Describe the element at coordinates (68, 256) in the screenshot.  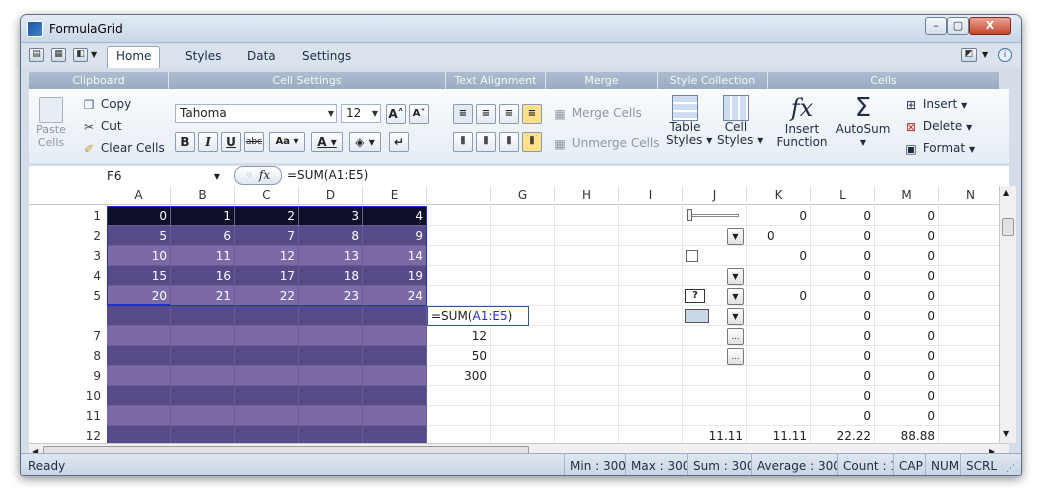
I see `row-header: 3` at that location.